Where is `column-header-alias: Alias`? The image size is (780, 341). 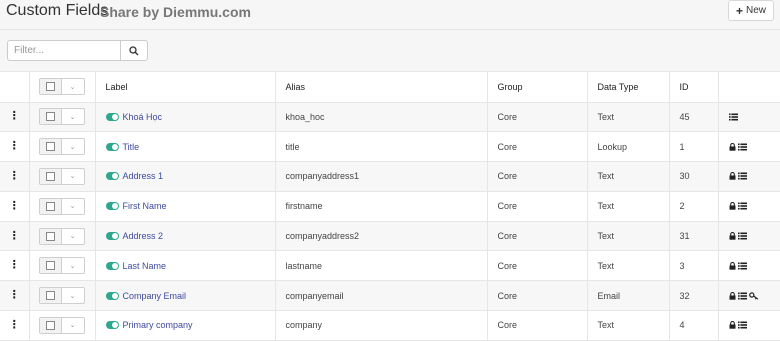
column-header-alias: Alias is located at coordinates (381, 87).